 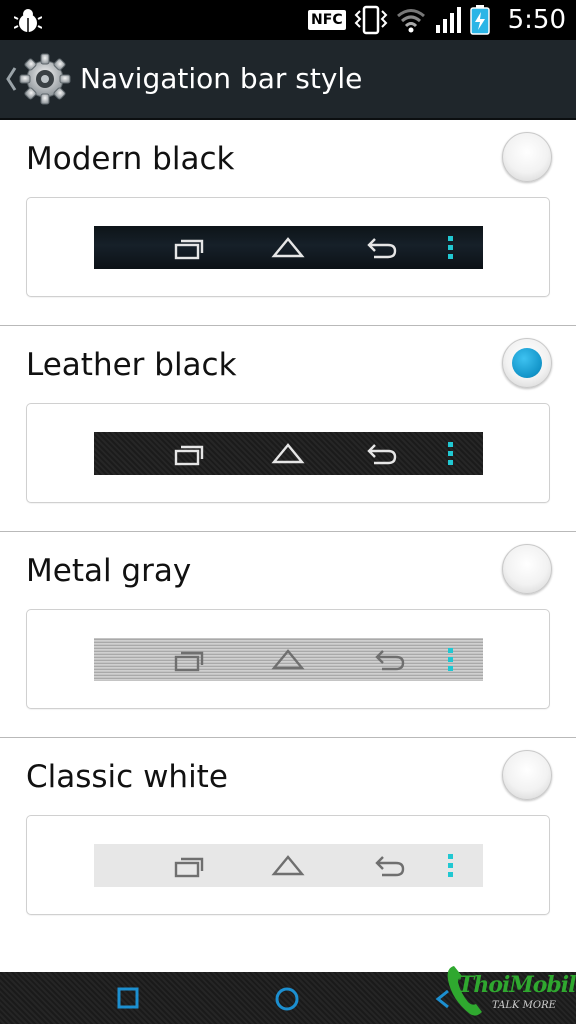 I want to click on option-label: Classic white, so click(x=127, y=777).